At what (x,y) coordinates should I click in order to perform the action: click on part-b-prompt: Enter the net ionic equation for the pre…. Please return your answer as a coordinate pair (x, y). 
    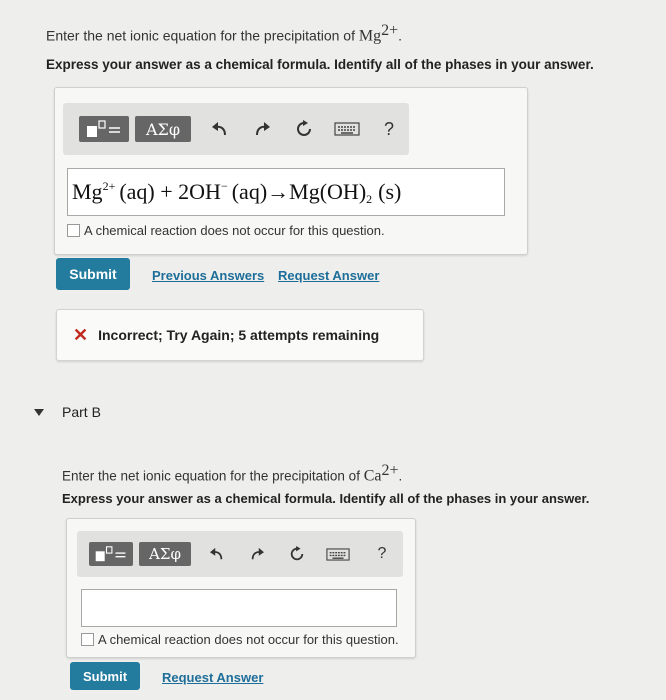
    Looking at the image, I should click on (232, 473).